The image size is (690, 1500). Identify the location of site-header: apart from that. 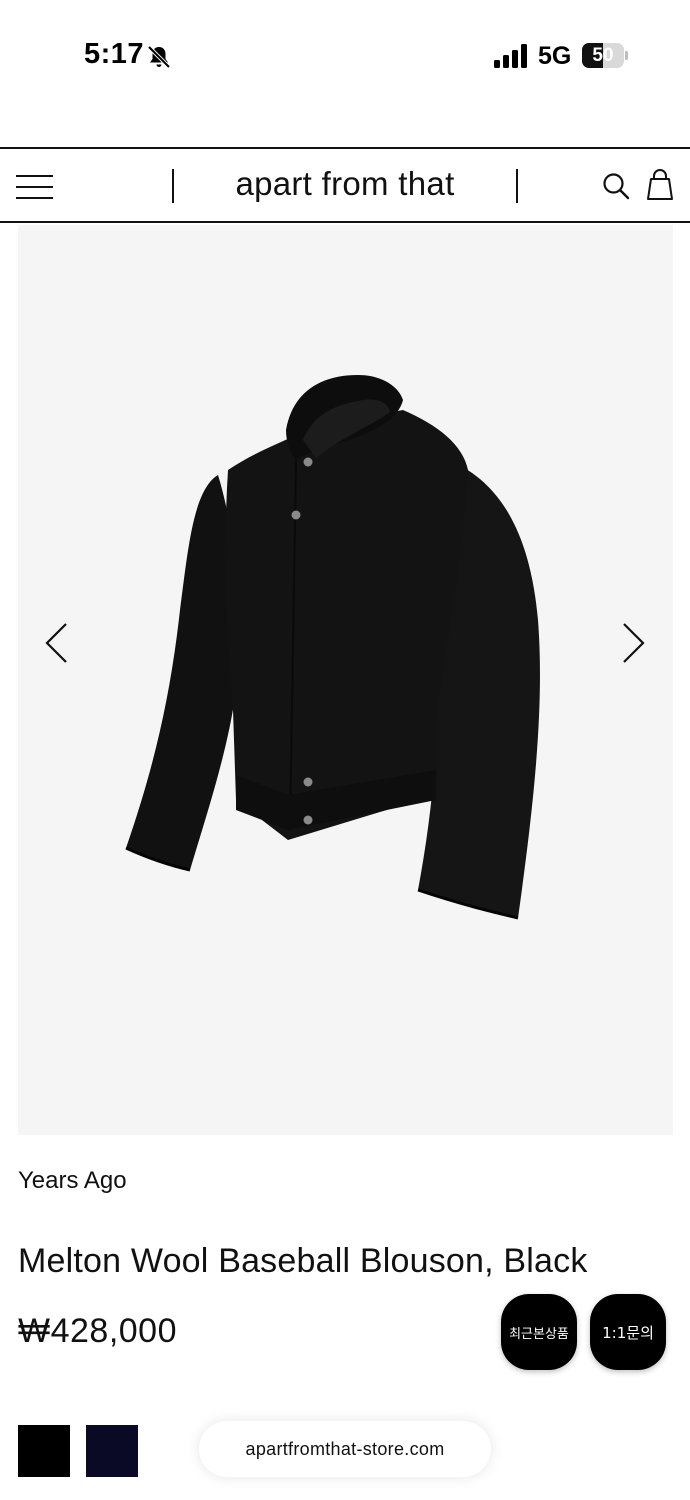
(345, 185).